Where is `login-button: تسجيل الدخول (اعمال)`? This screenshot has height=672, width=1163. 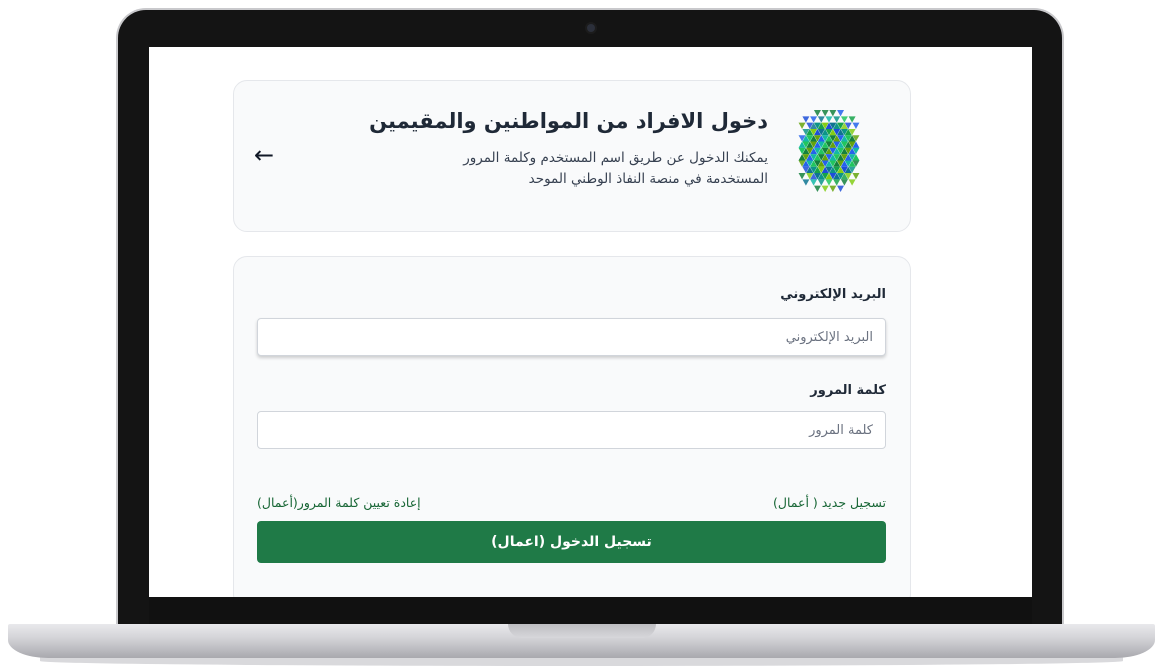 login-button: تسجيل الدخول (اعمال) is located at coordinates (571, 542).